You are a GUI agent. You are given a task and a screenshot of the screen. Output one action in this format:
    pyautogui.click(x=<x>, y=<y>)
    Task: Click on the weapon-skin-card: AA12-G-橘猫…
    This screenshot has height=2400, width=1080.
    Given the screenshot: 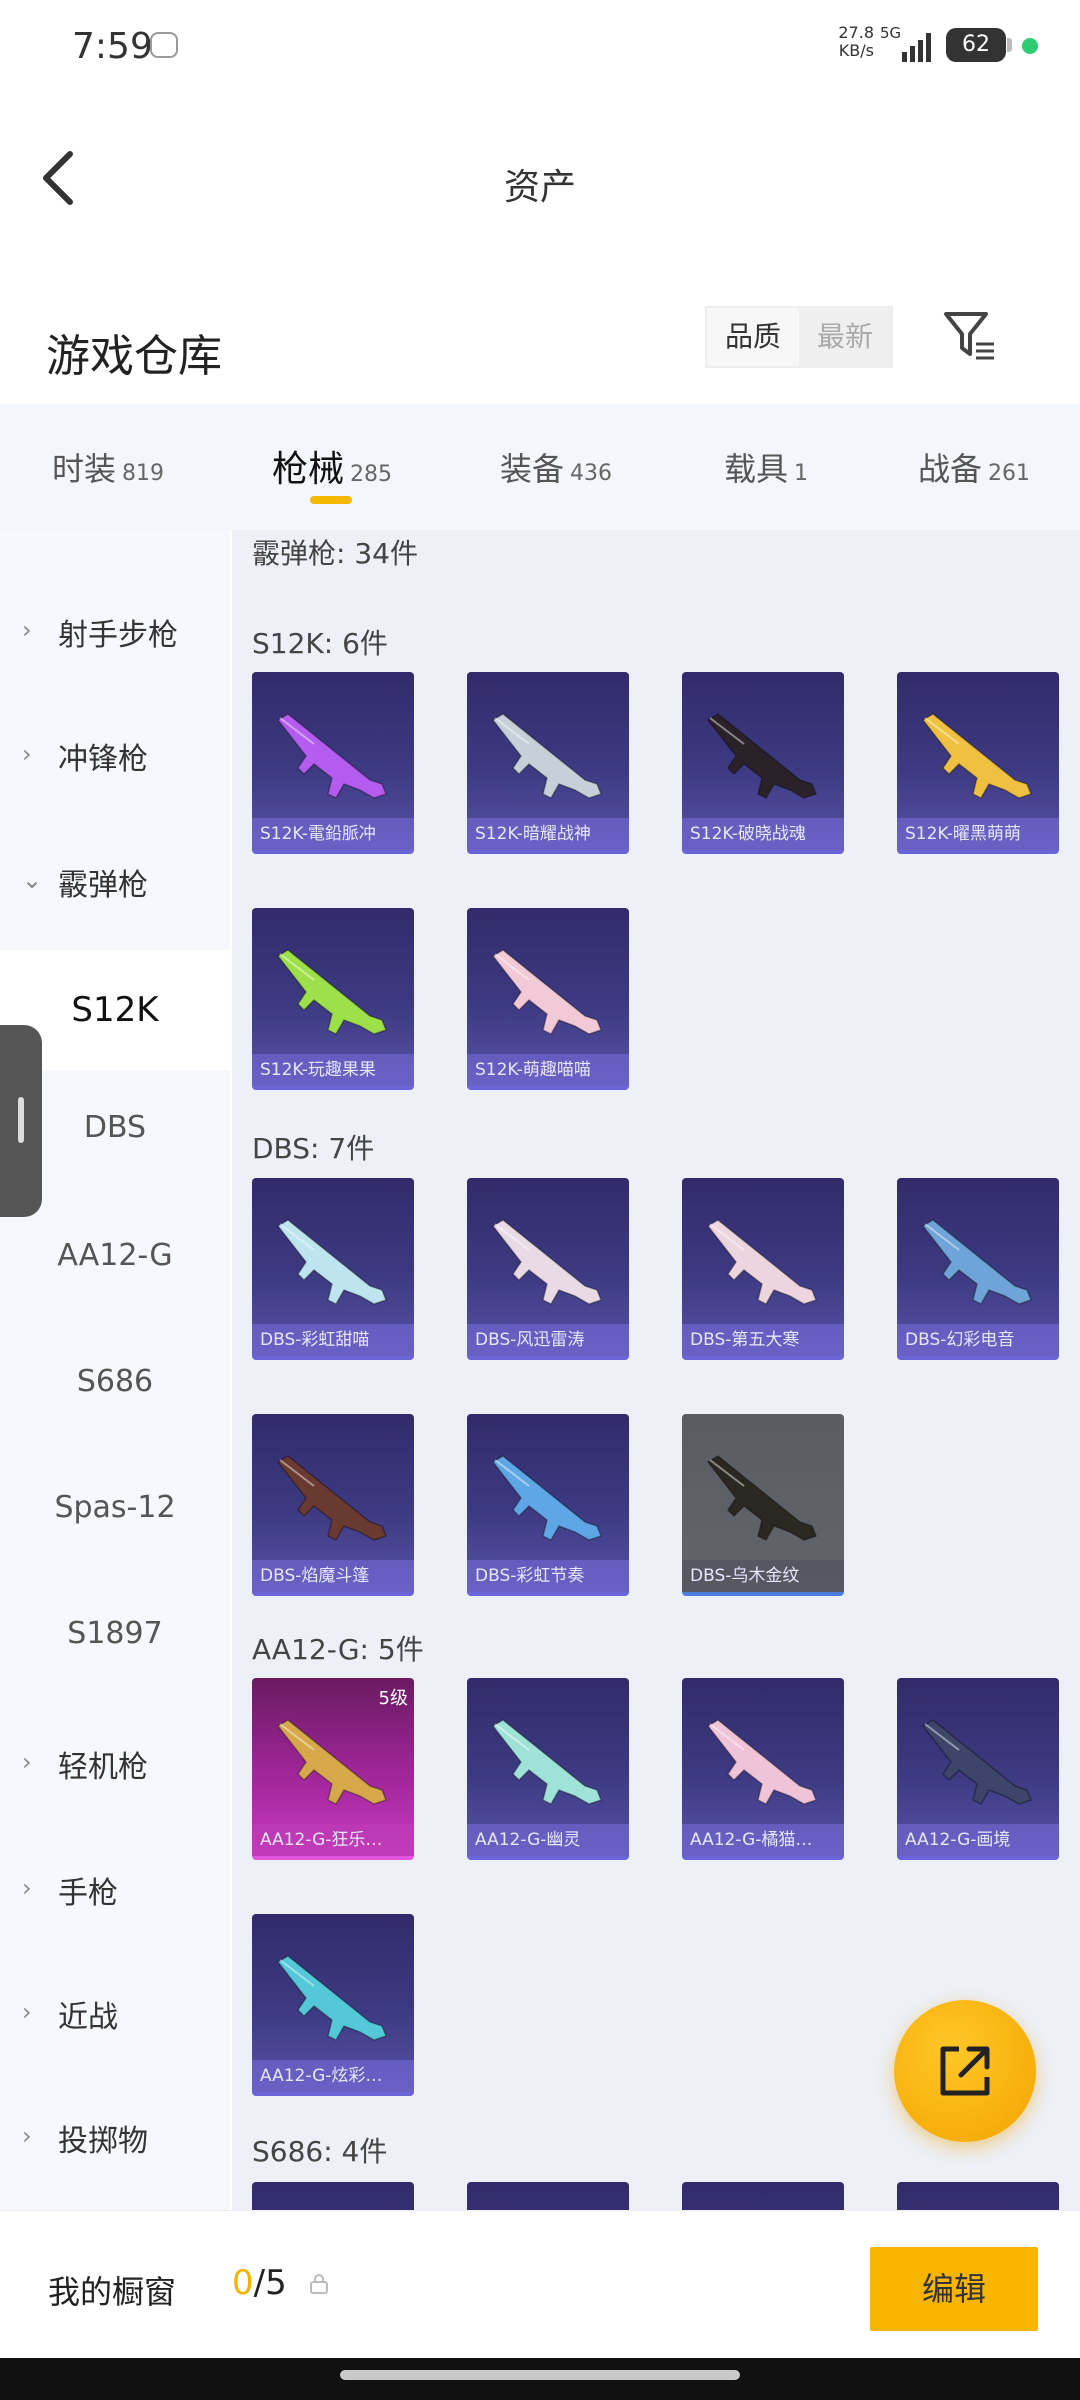 What is the action you would take?
    pyautogui.click(x=763, y=1769)
    